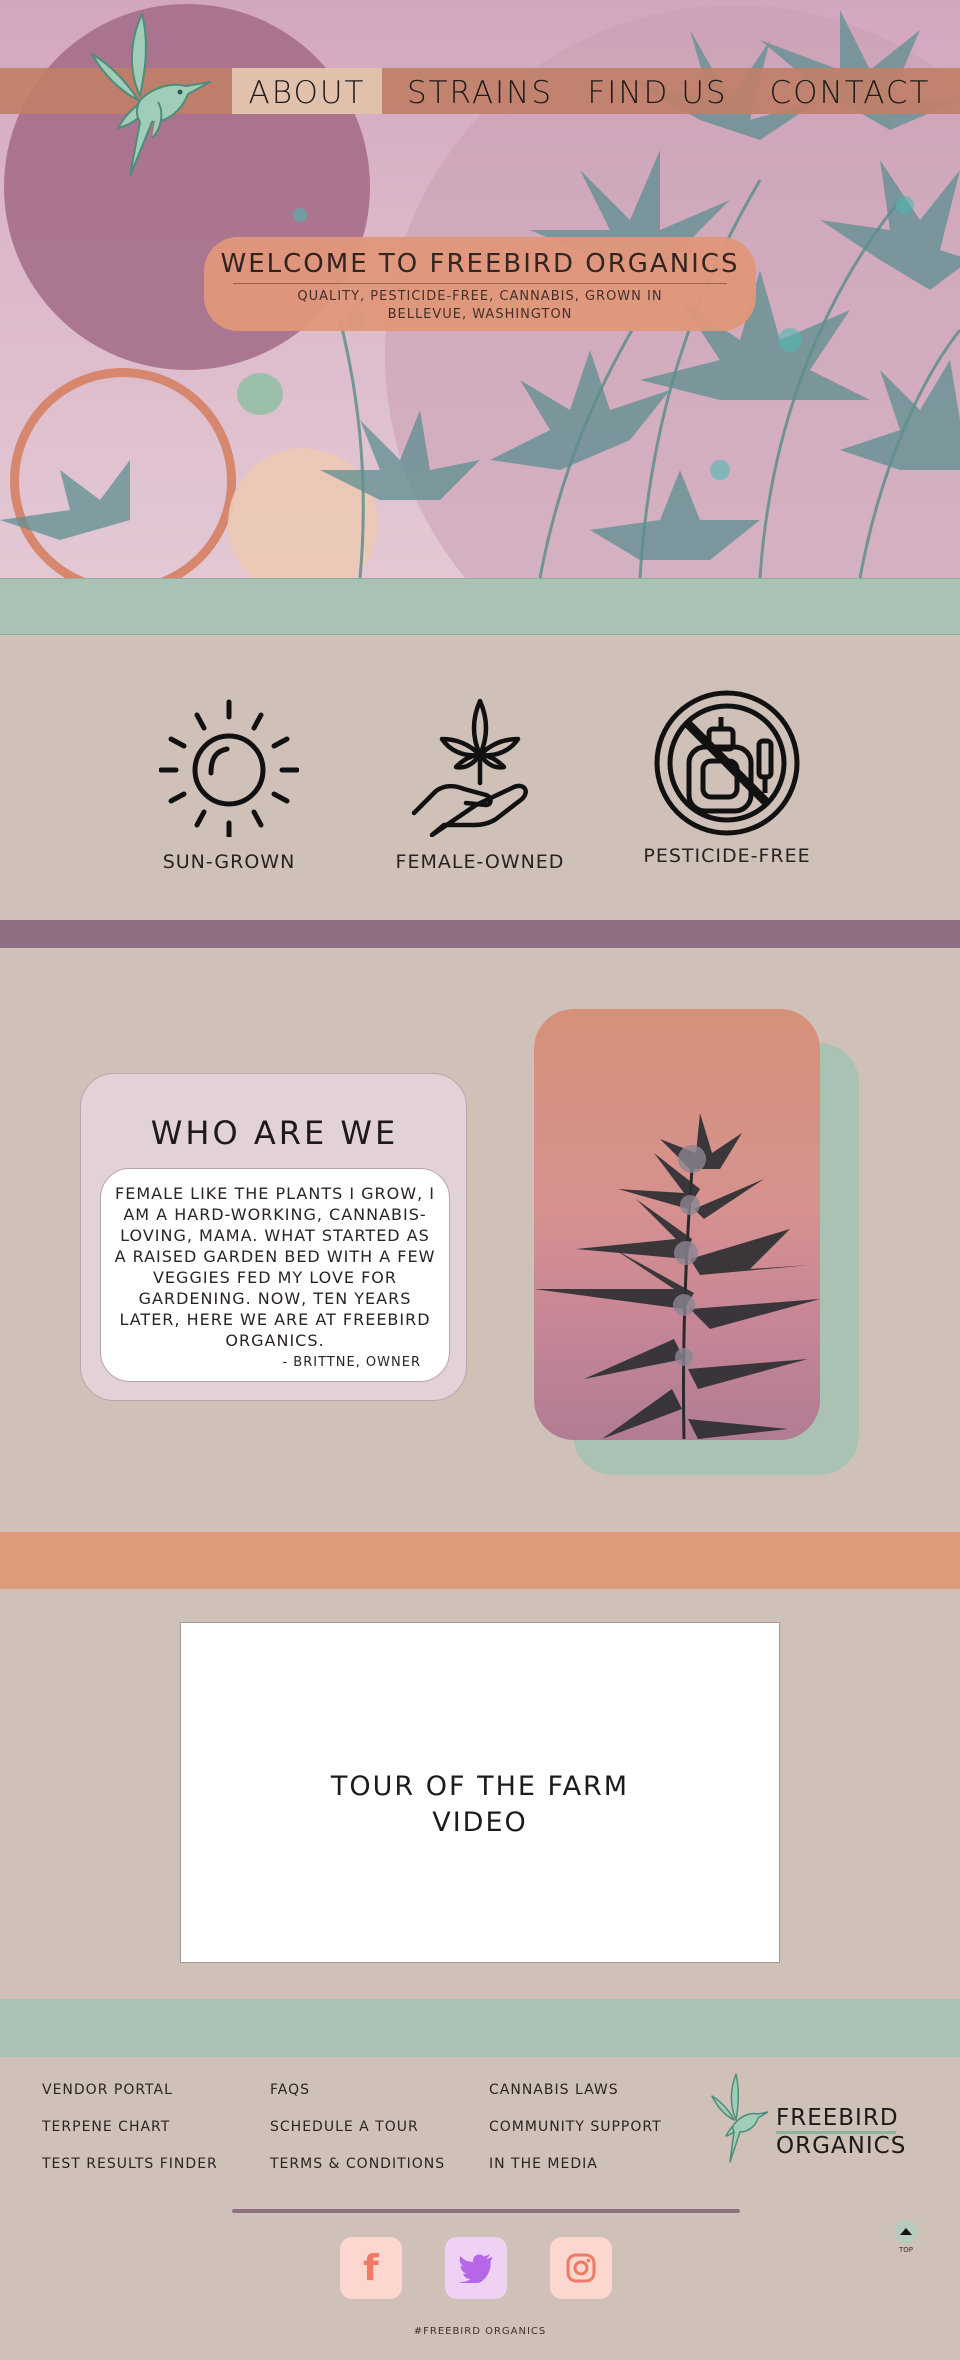  I want to click on no-pesticide-icon, so click(727, 763).